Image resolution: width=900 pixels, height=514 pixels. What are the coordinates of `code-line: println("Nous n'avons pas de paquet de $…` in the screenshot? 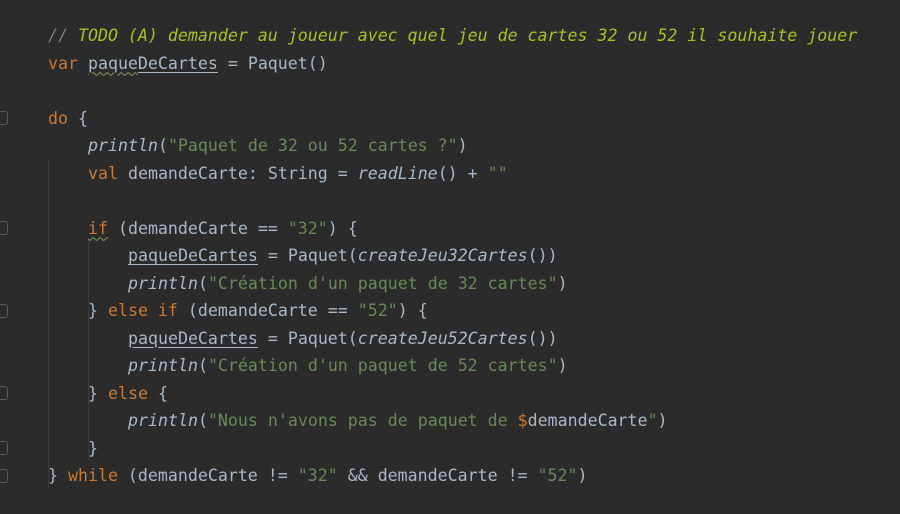 It's located at (398, 421).